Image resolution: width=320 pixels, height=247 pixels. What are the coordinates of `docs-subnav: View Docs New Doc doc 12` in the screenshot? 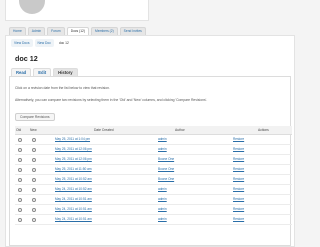 It's located at (41, 43).